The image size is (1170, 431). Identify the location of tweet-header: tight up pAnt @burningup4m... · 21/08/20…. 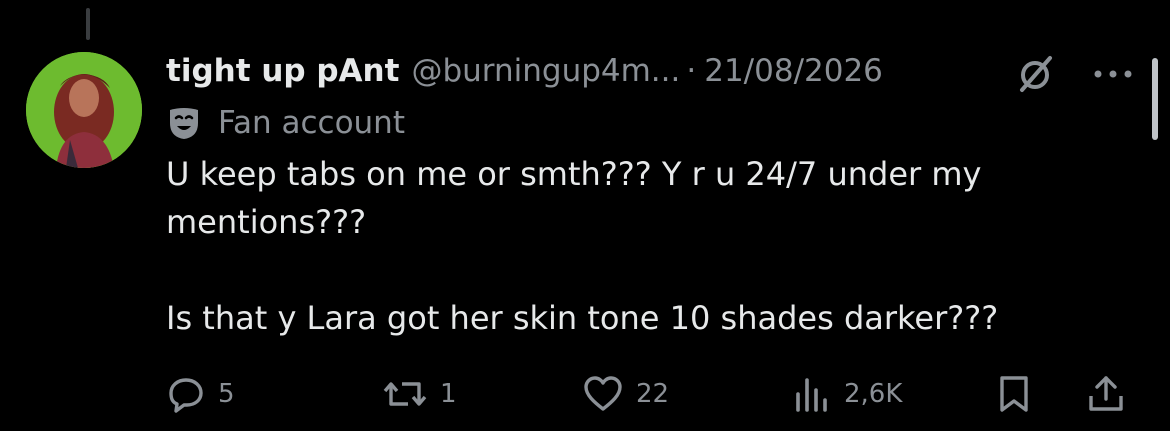
(524, 71).